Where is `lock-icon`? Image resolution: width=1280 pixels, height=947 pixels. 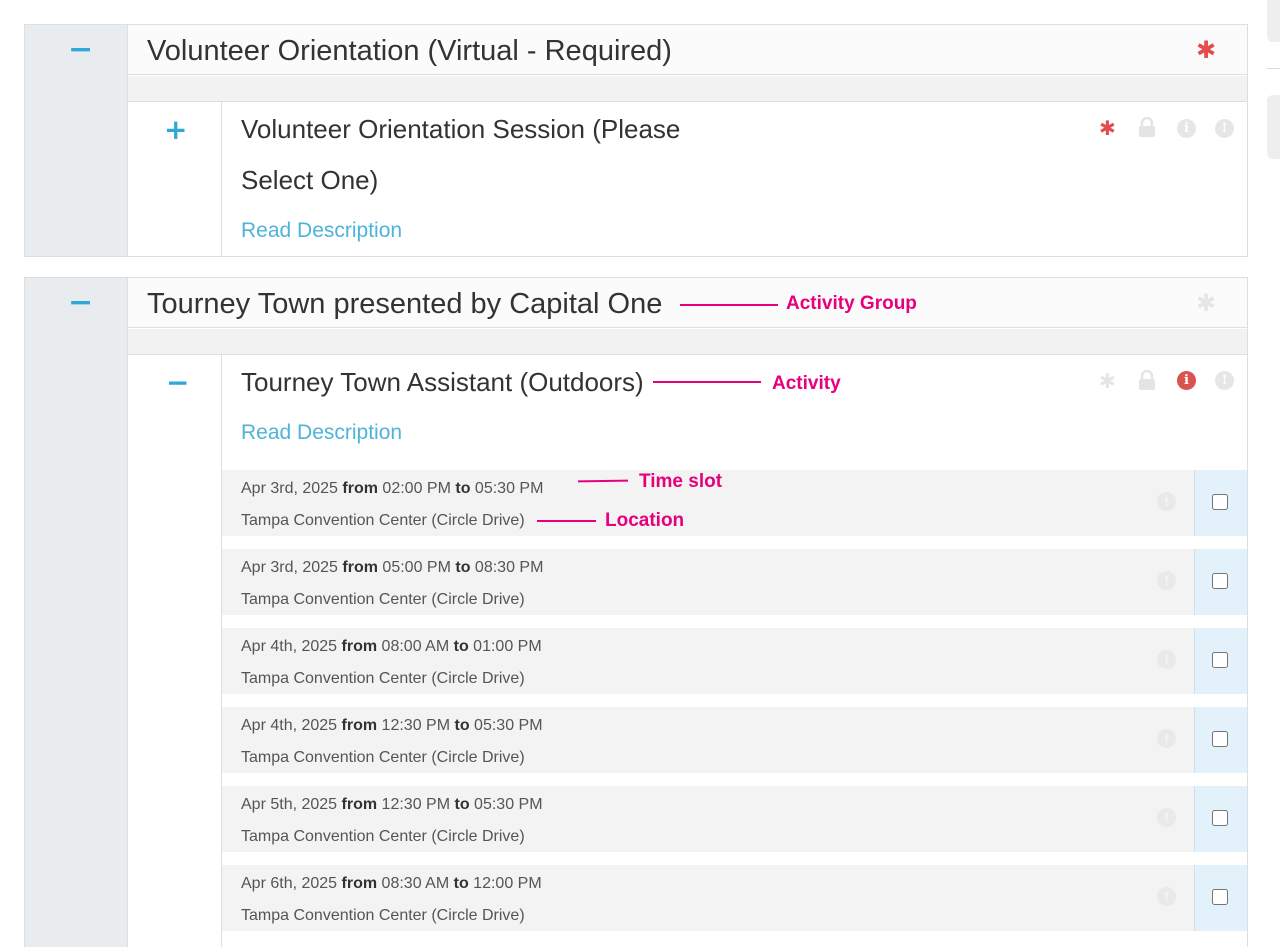 lock-icon is located at coordinates (1147, 127).